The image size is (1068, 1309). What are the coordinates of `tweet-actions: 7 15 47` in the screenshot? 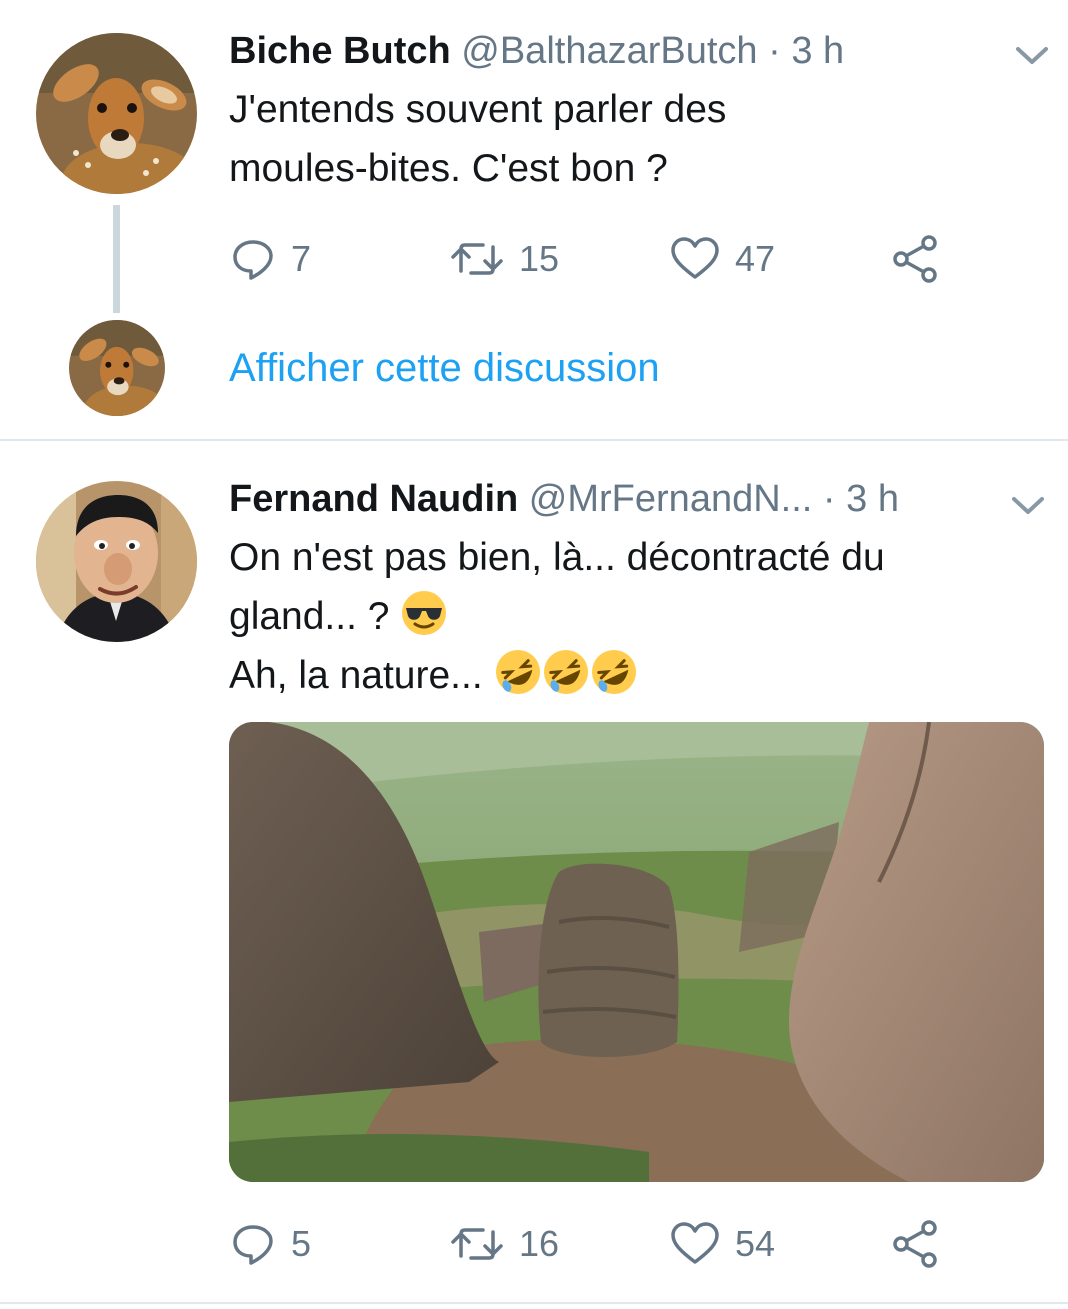 It's located at (589, 259).